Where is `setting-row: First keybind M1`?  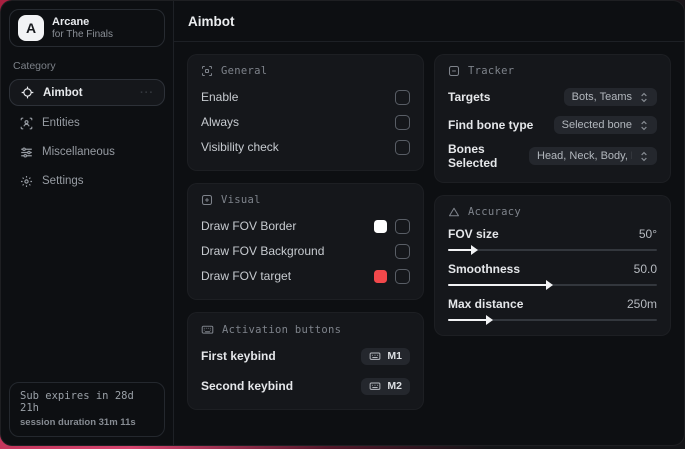 setting-row: First keybind M1 is located at coordinates (305, 356).